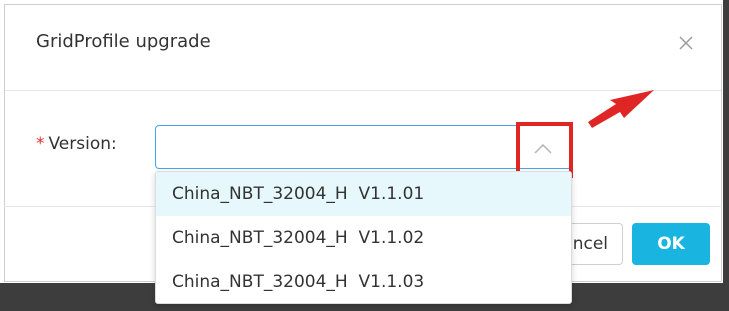 Image resolution: width=729 pixels, height=311 pixels. I want to click on dropdown-option: China_NBT_32004_H V1.1.02, so click(363, 238).